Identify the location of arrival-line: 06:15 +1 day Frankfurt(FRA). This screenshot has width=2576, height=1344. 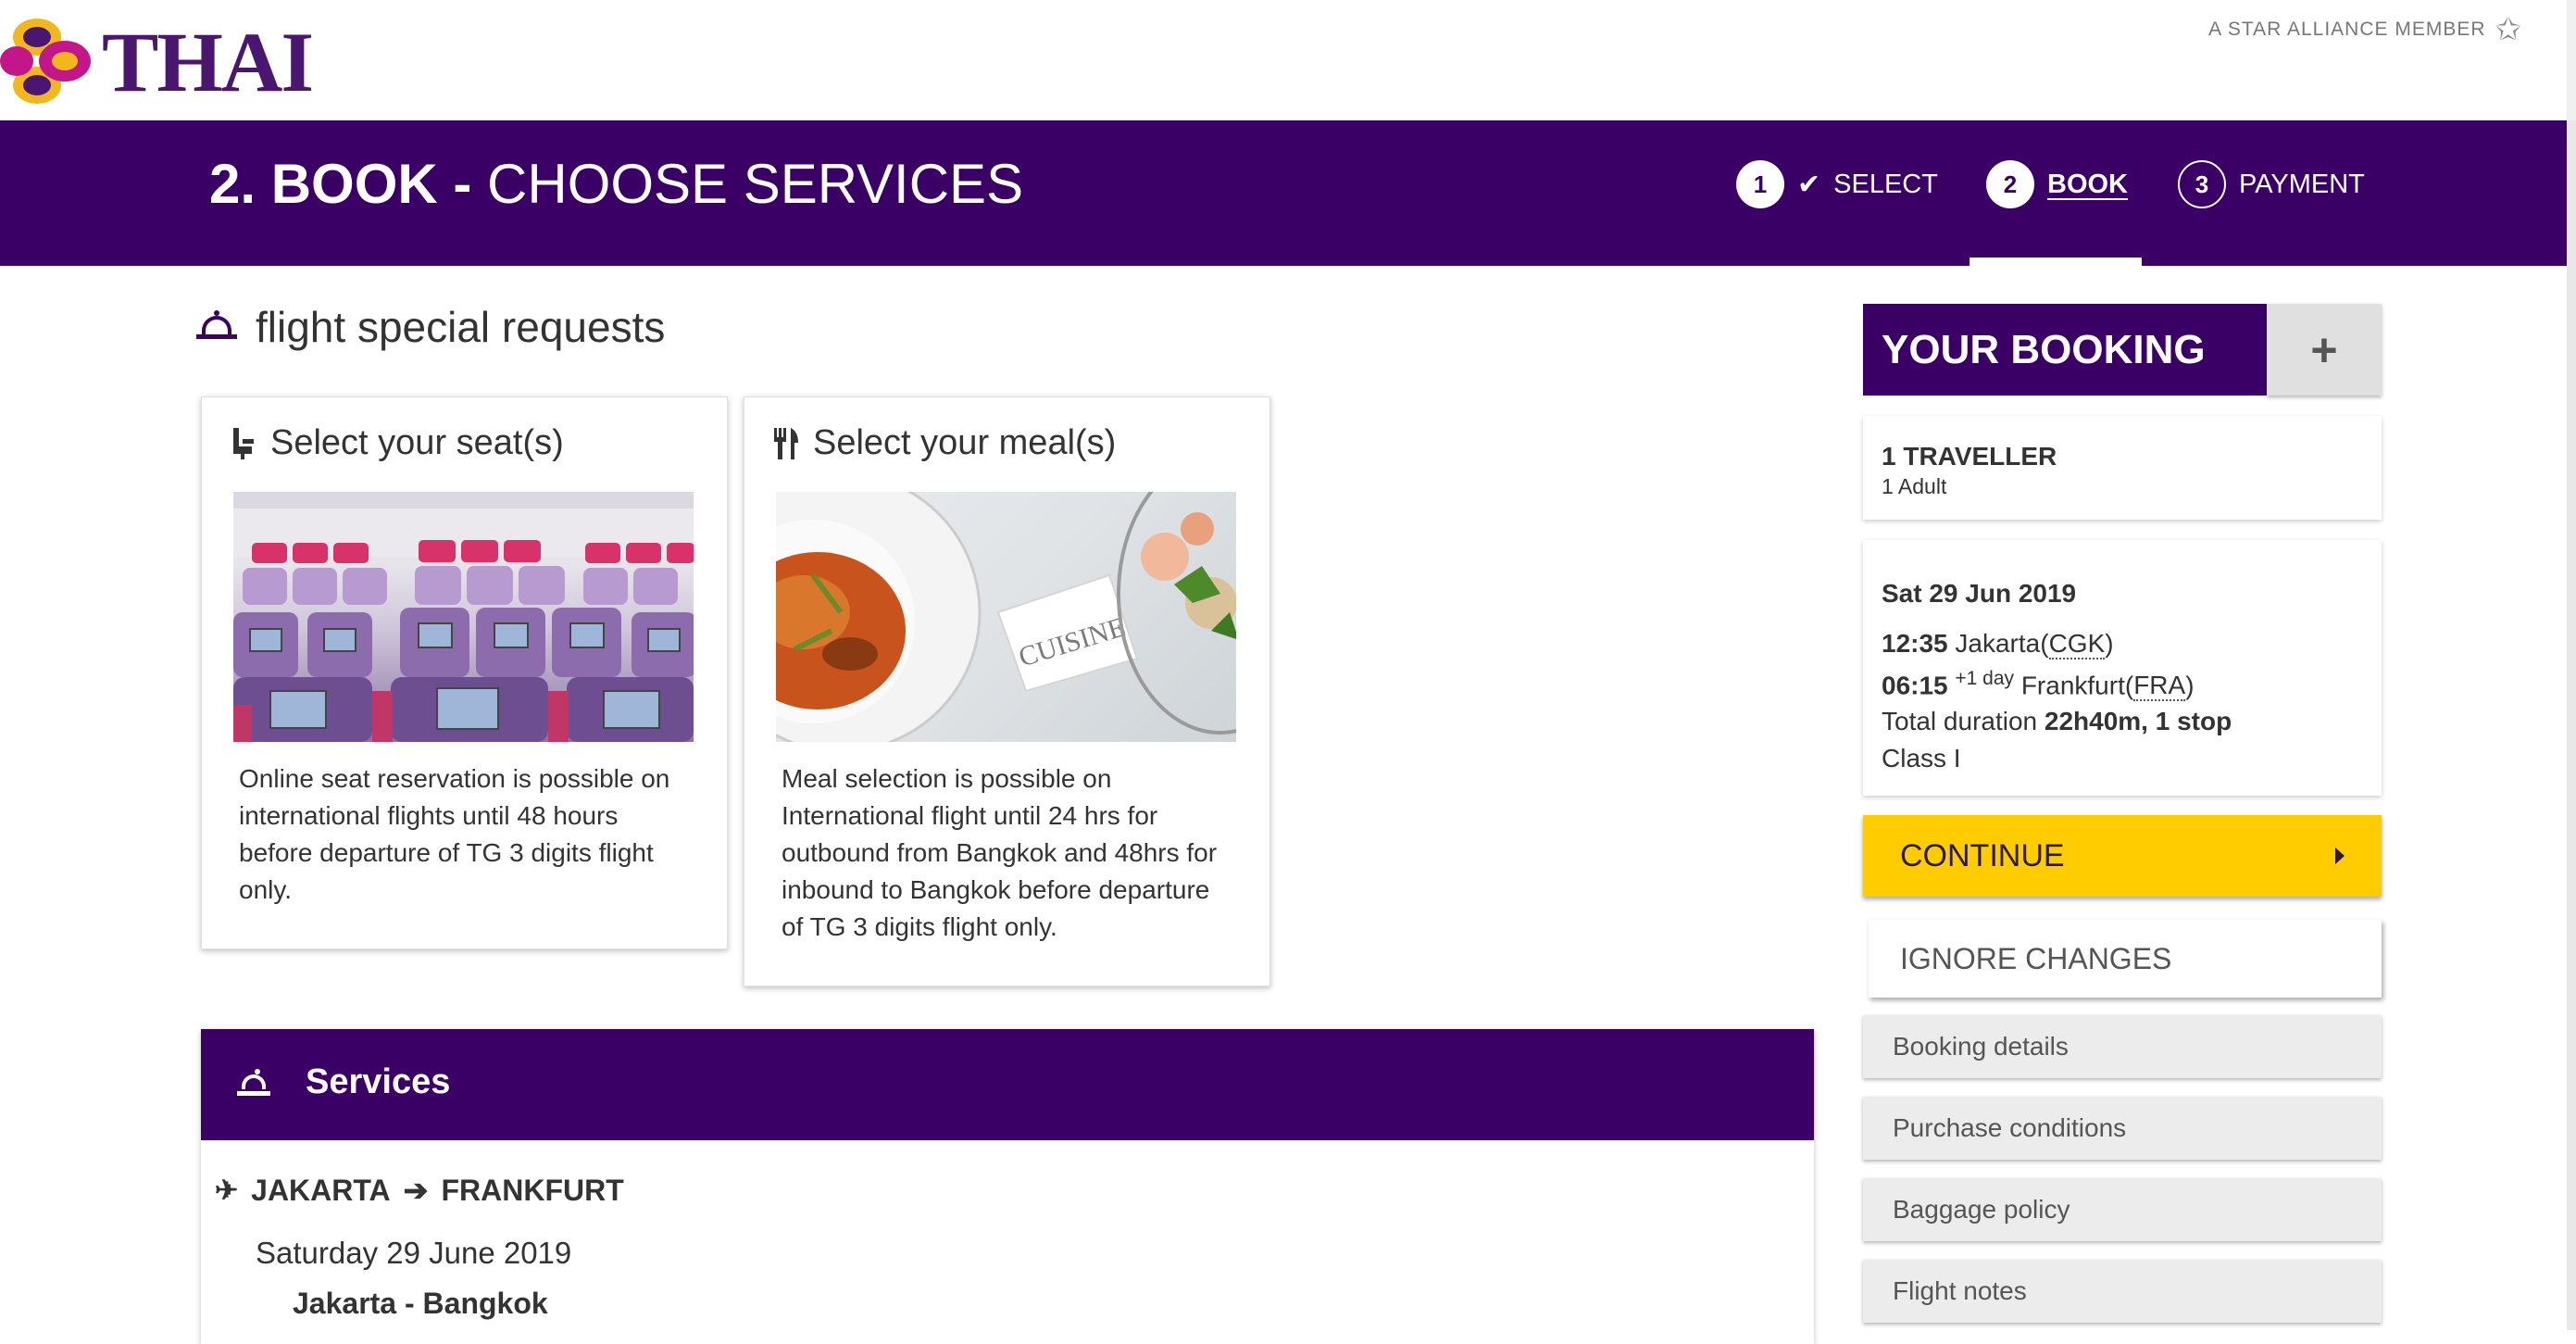
(2039, 685).